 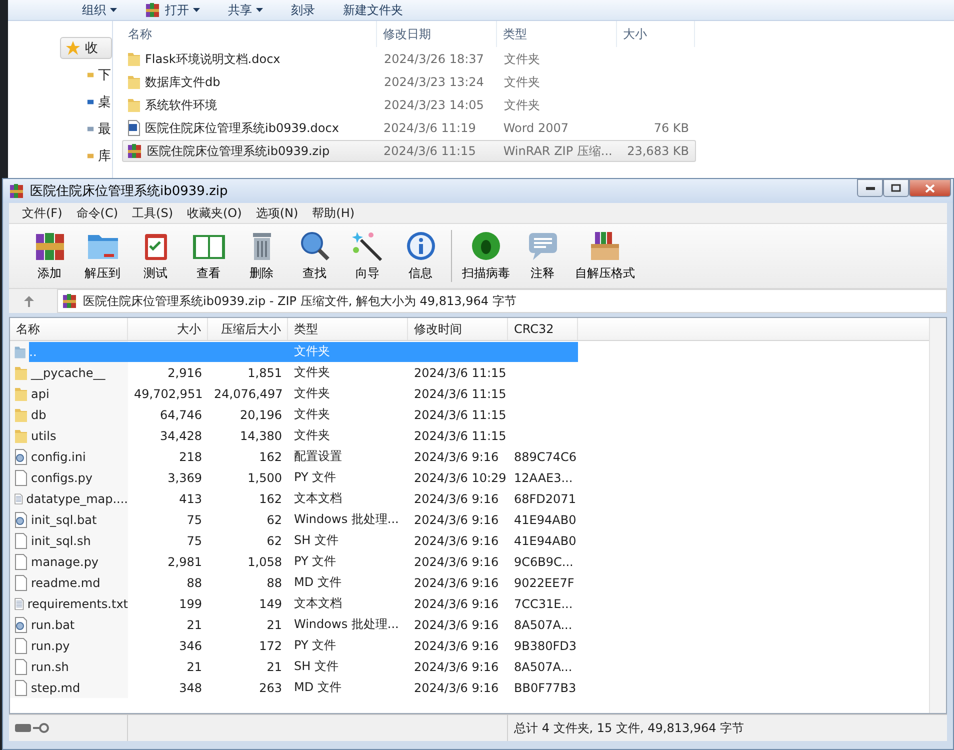 What do you see at coordinates (930, 188) in the screenshot?
I see `close-button` at bounding box center [930, 188].